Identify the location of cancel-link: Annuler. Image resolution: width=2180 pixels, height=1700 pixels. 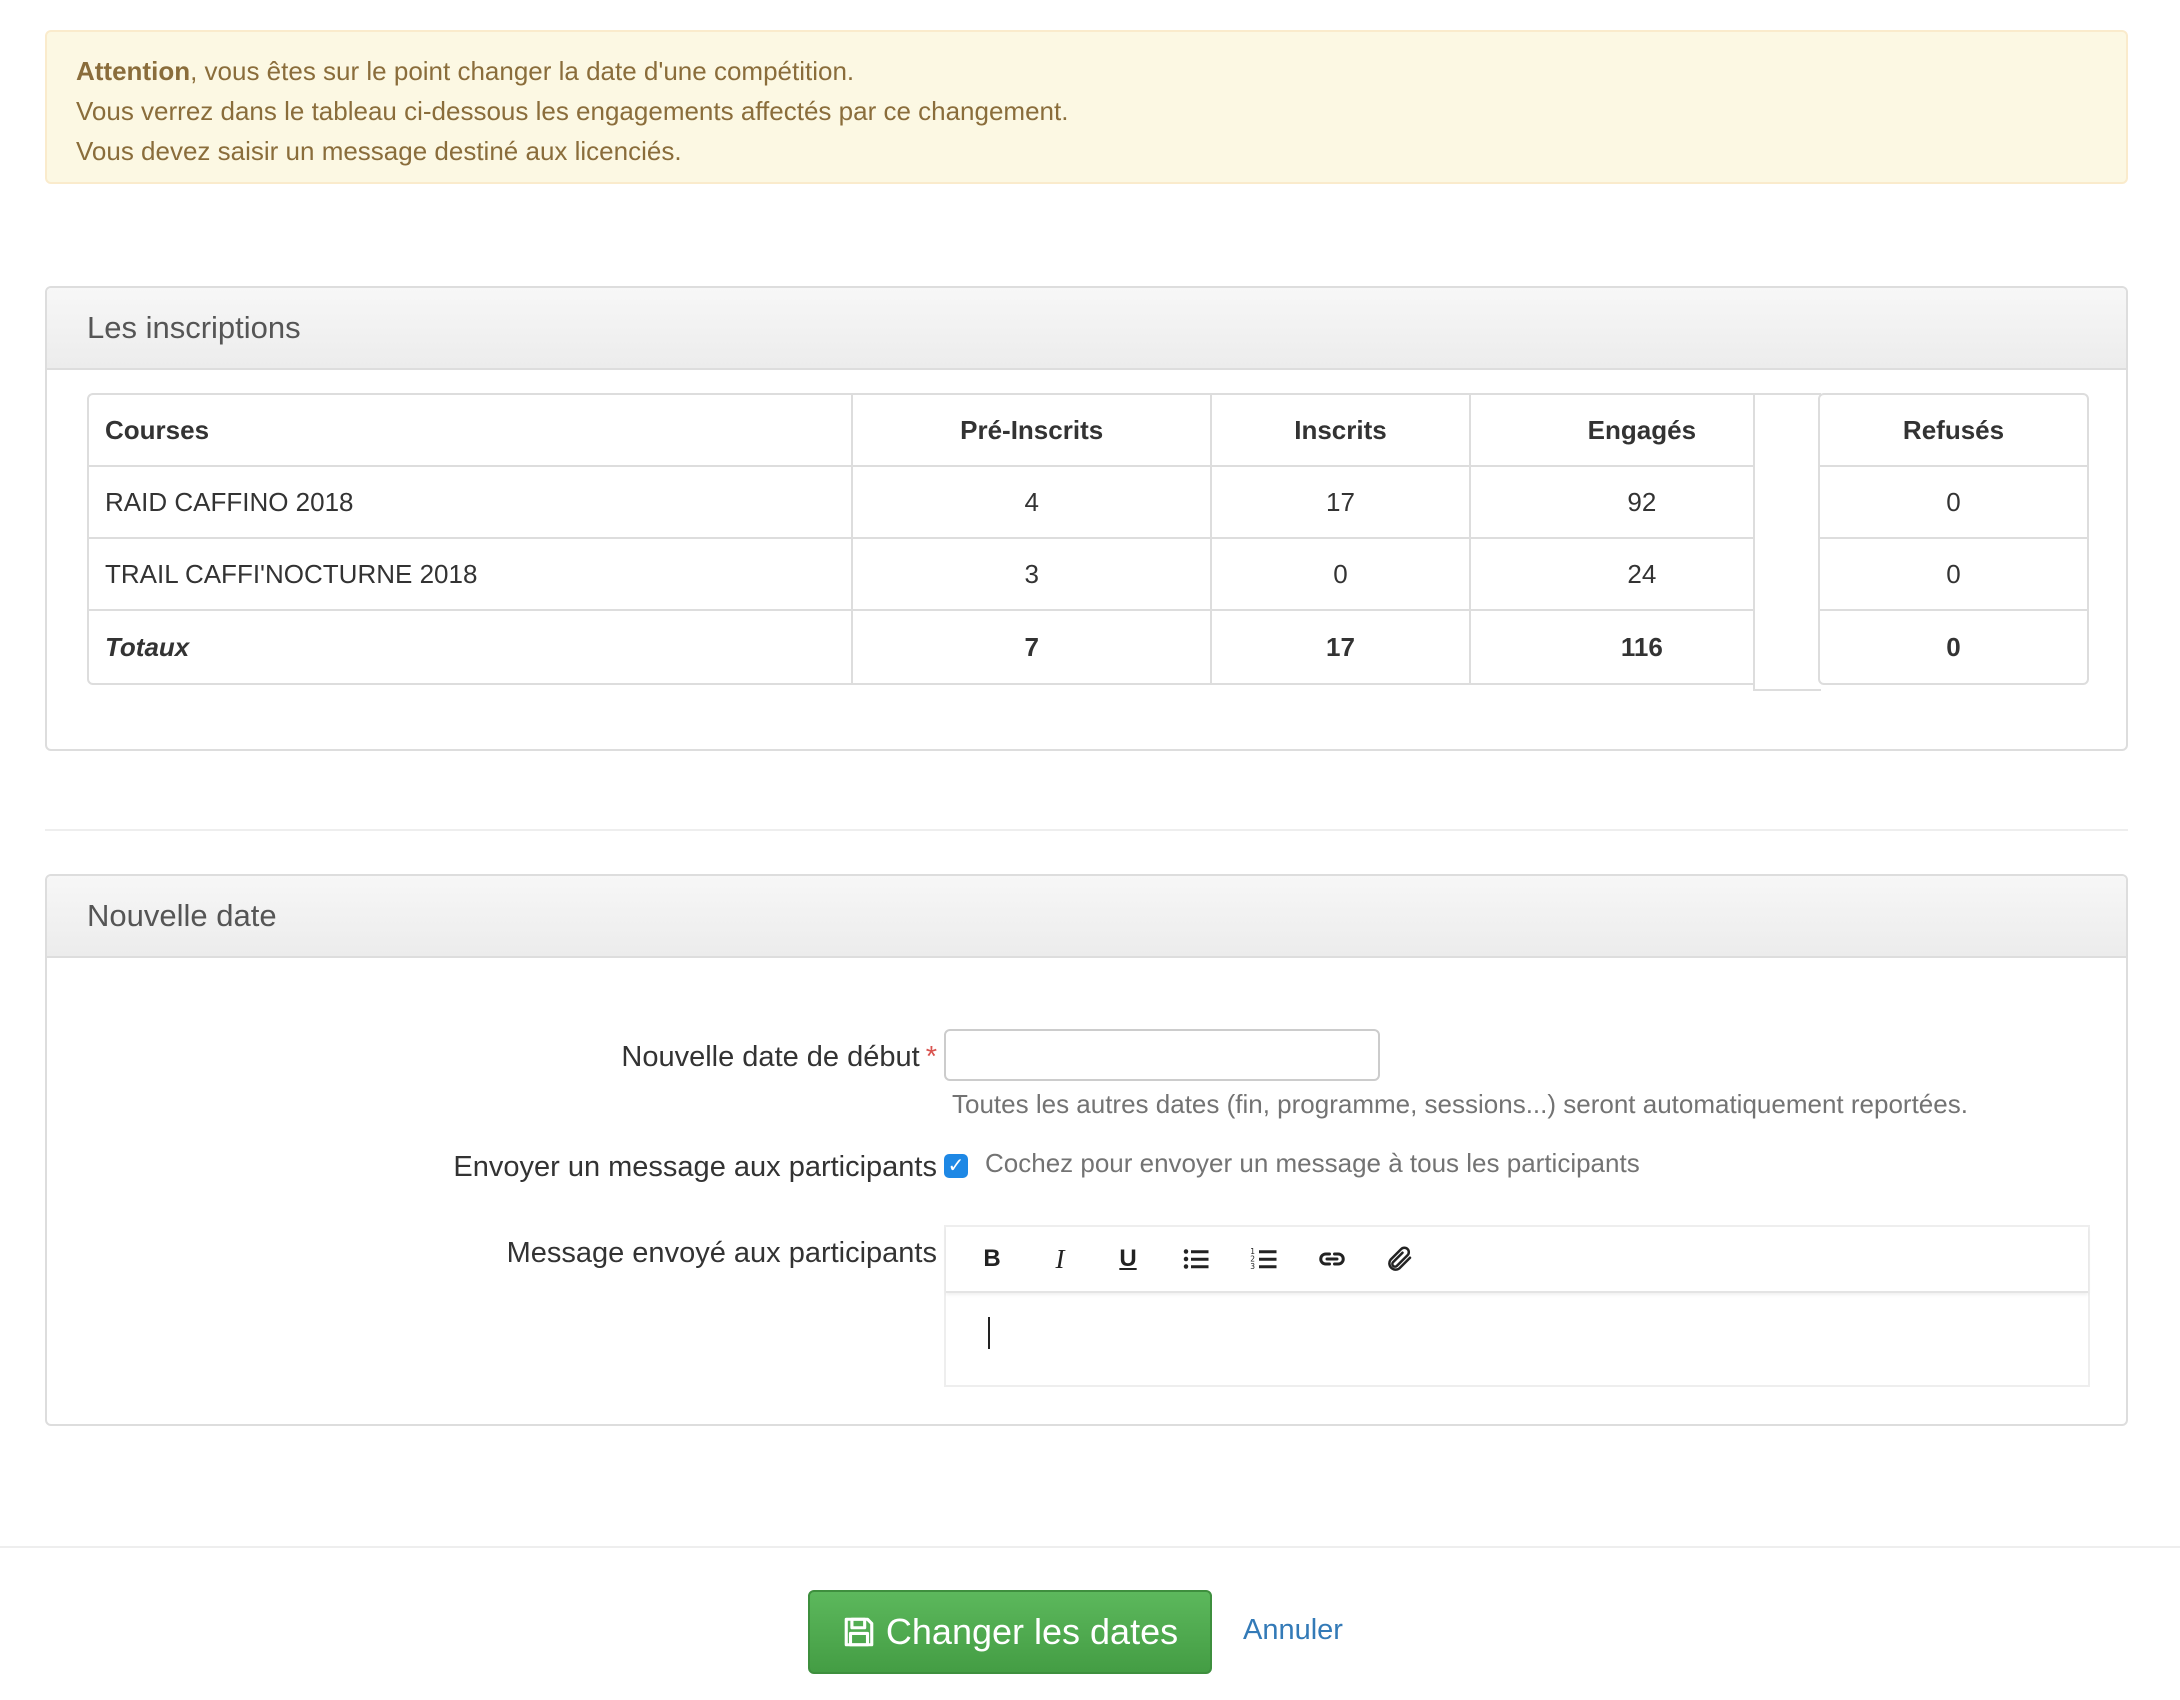
(1293, 1630).